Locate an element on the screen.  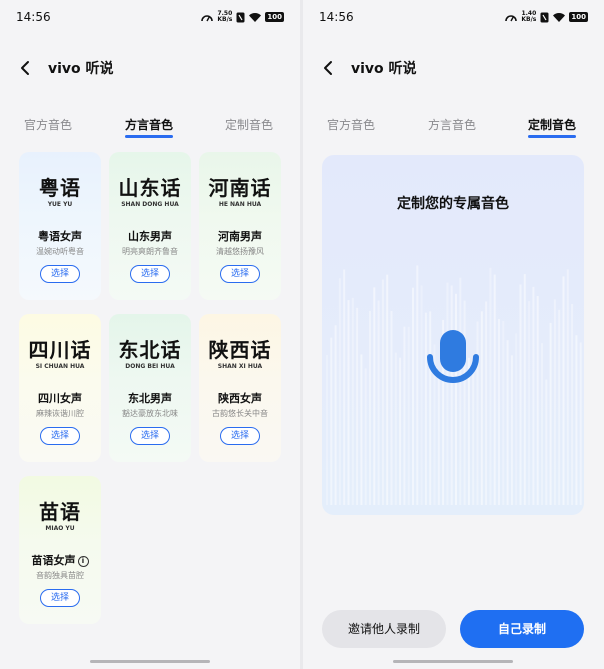
voice-name-row: 苗语女声 i is located at coordinates (60, 560).